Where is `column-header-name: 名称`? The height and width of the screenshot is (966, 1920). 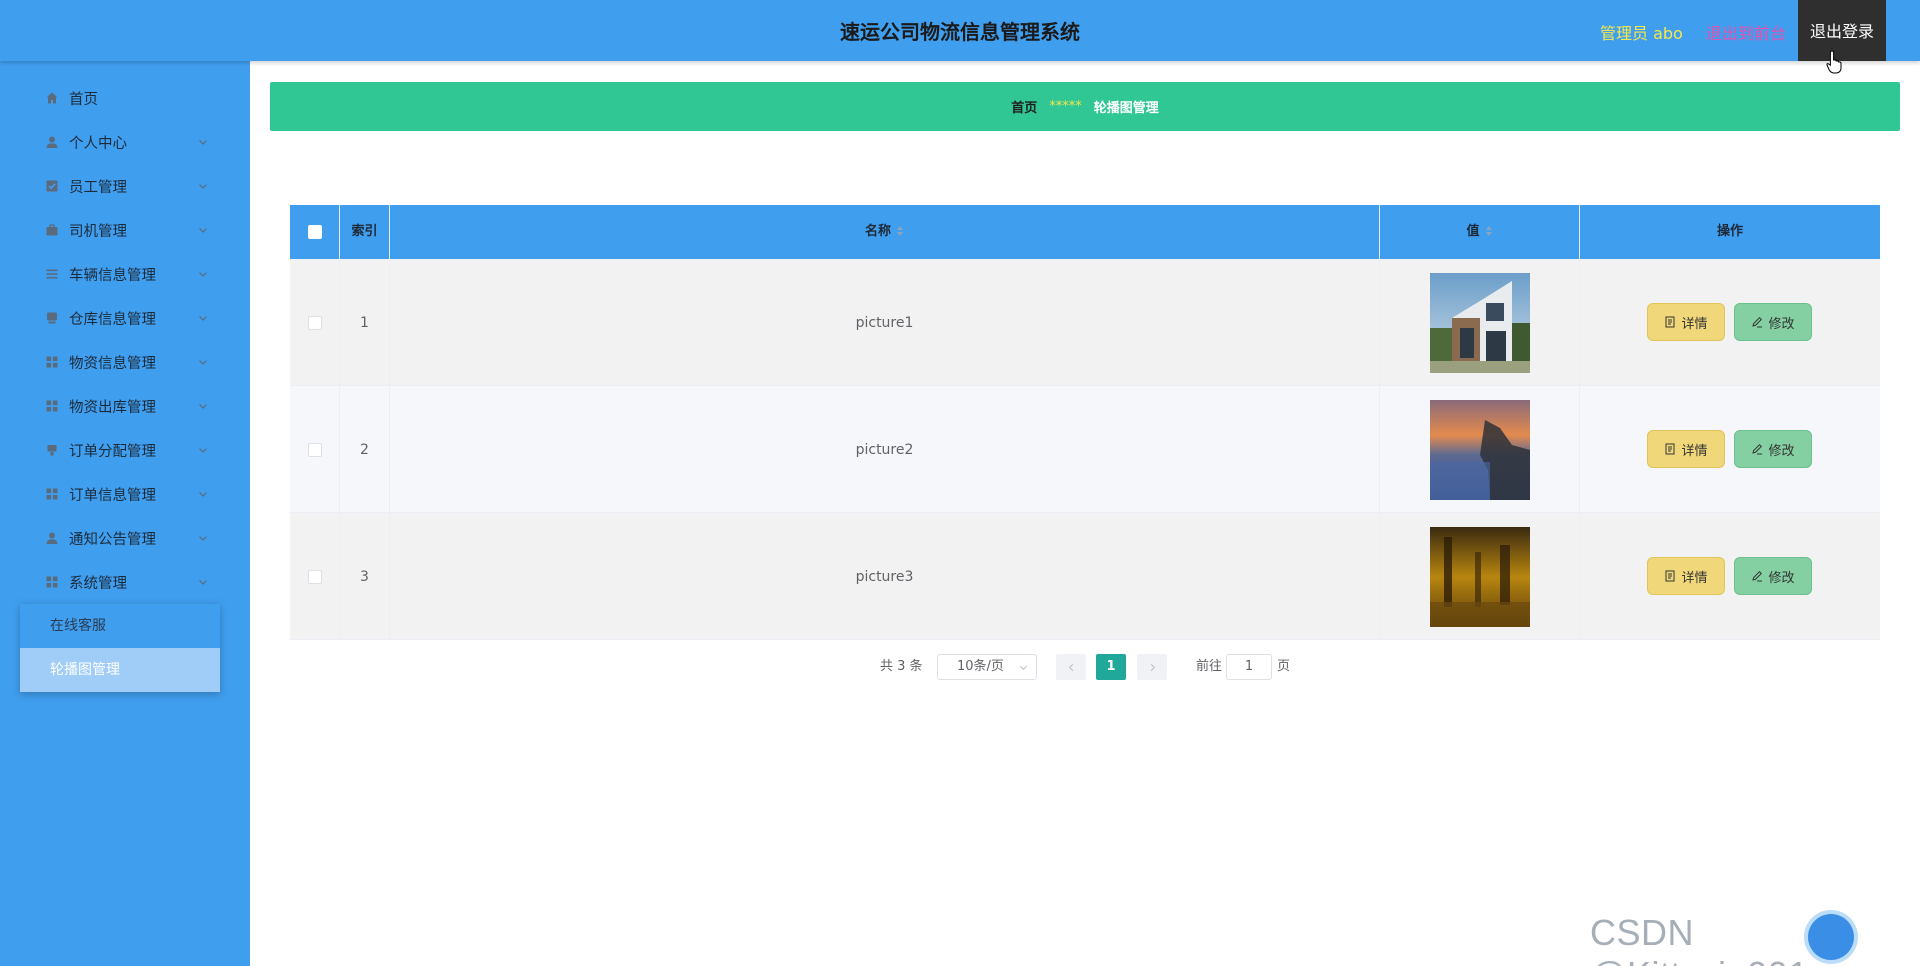 column-header-name: 名称 is located at coordinates (885, 232).